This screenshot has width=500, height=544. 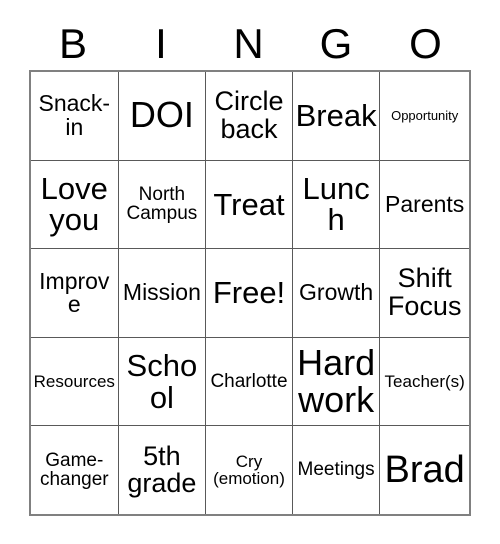 I want to click on bingo-row: Improve Mission Free! Growth Shift Focus, so click(x=250, y=293).